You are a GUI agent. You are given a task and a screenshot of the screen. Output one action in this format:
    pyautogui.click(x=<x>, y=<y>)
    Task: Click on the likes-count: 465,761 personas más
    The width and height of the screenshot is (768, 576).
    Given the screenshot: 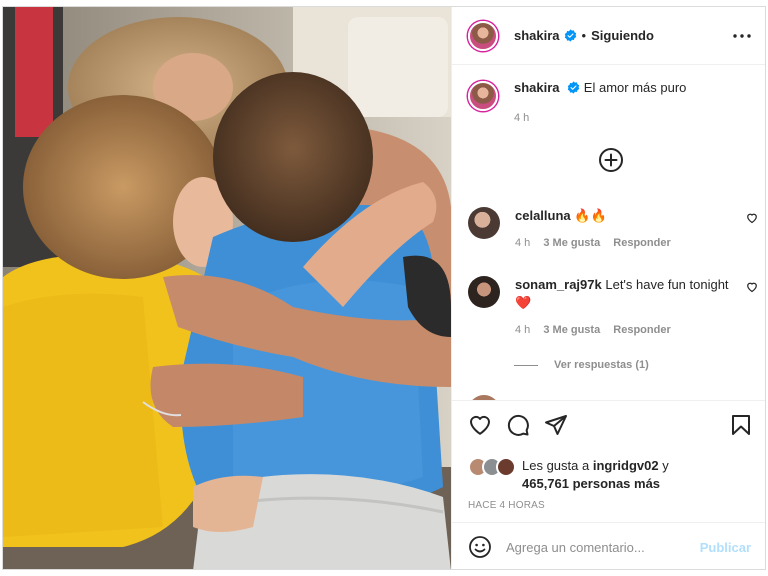 What is the action you would take?
    pyautogui.click(x=591, y=483)
    